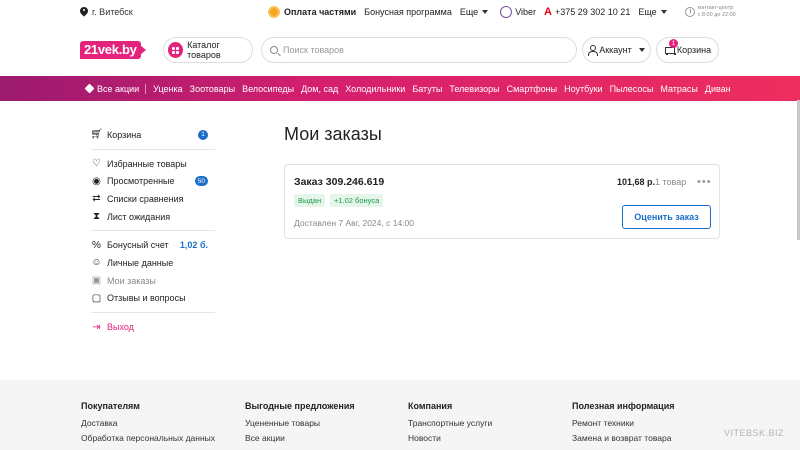  Describe the element at coordinates (450, 438) in the screenshot. I see `footer-link-news: Новости` at that location.